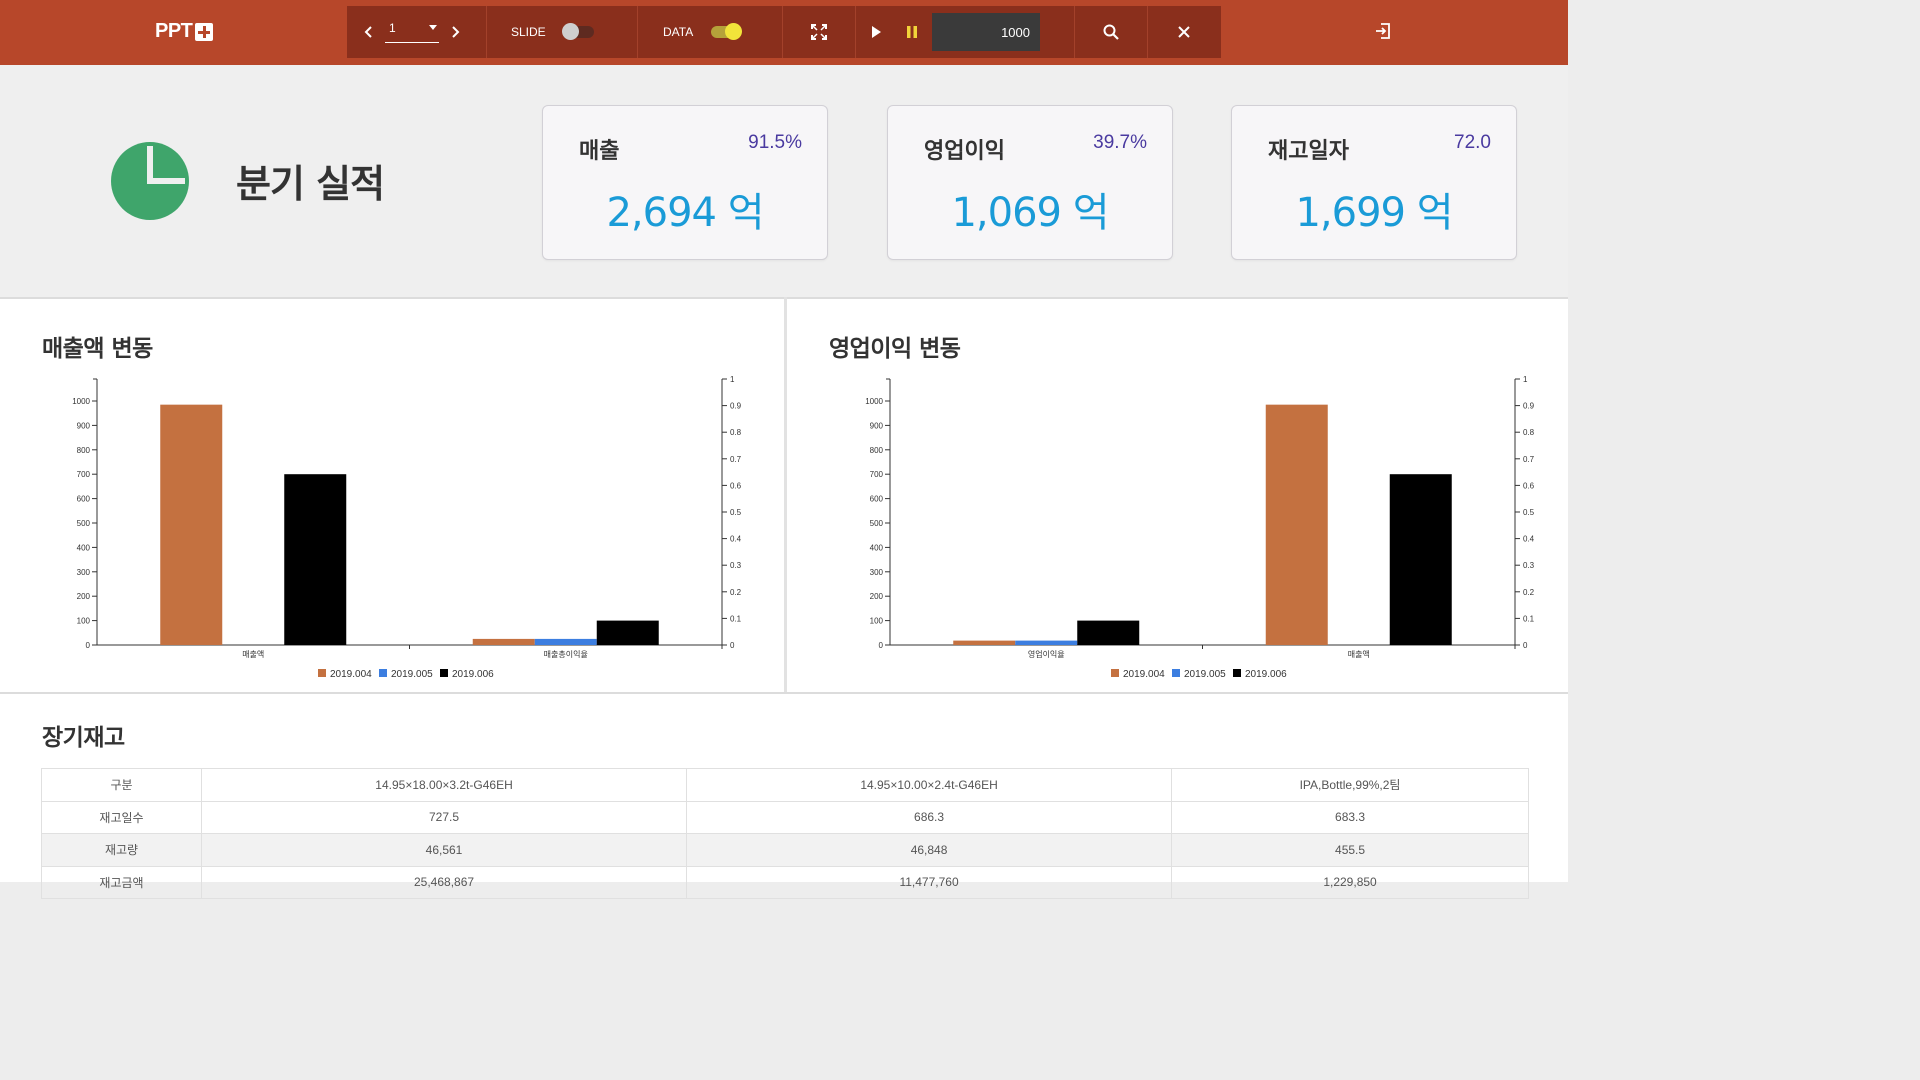 The image size is (1920, 1080). I want to click on kpi-value: 2,694 억, so click(685, 213).